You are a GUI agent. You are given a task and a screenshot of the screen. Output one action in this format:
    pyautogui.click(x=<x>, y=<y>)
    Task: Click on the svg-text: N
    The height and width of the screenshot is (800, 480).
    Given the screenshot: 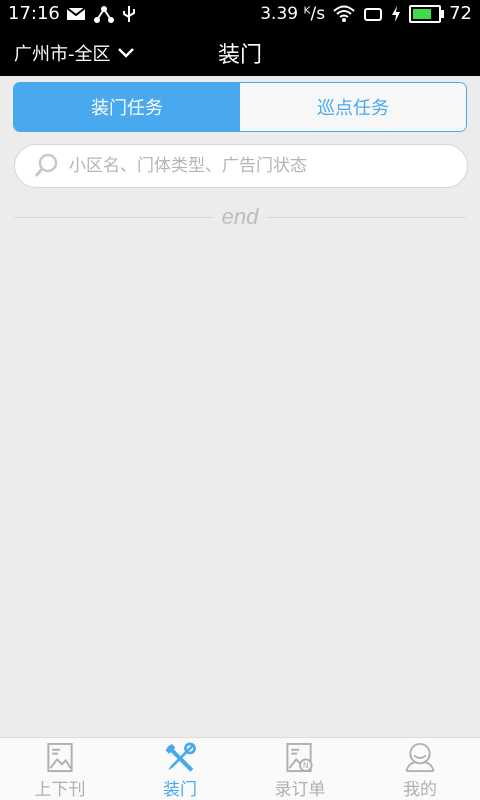 What is the action you would take?
    pyautogui.click(x=306, y=765)
    